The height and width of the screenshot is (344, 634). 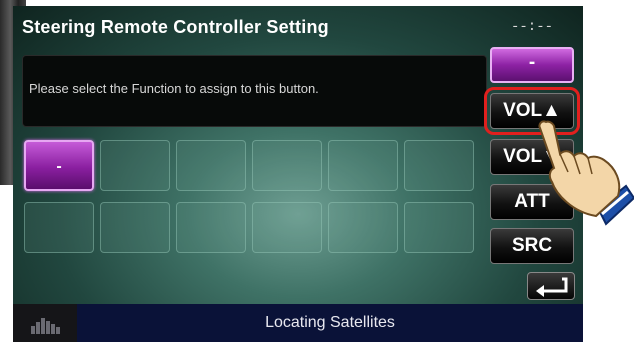 I want to click on equalizer-icon, so click(x=45, y=326).